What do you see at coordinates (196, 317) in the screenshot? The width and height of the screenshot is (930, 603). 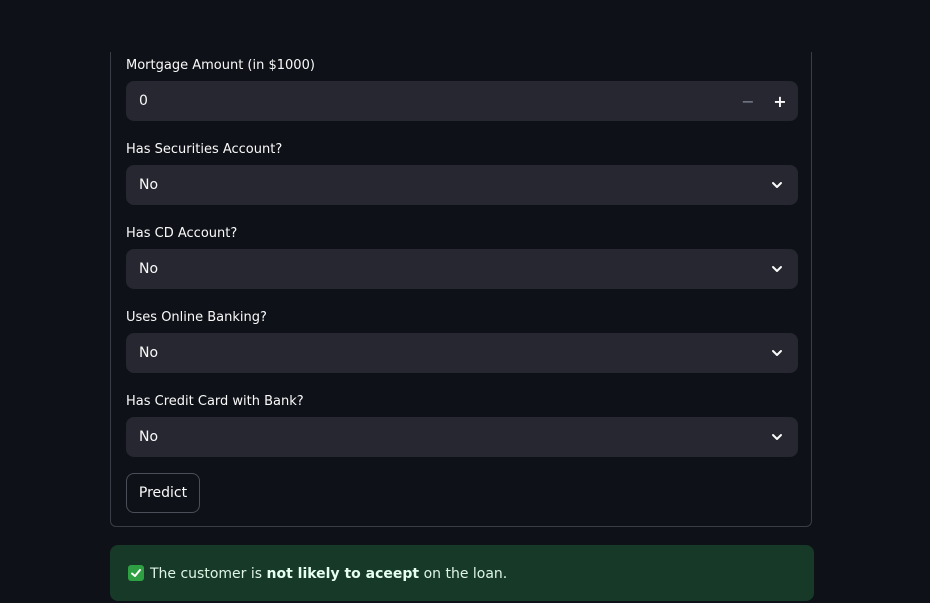 I see `online-banking-label: Uses Online Banking?` at bounding box center [196, 317].